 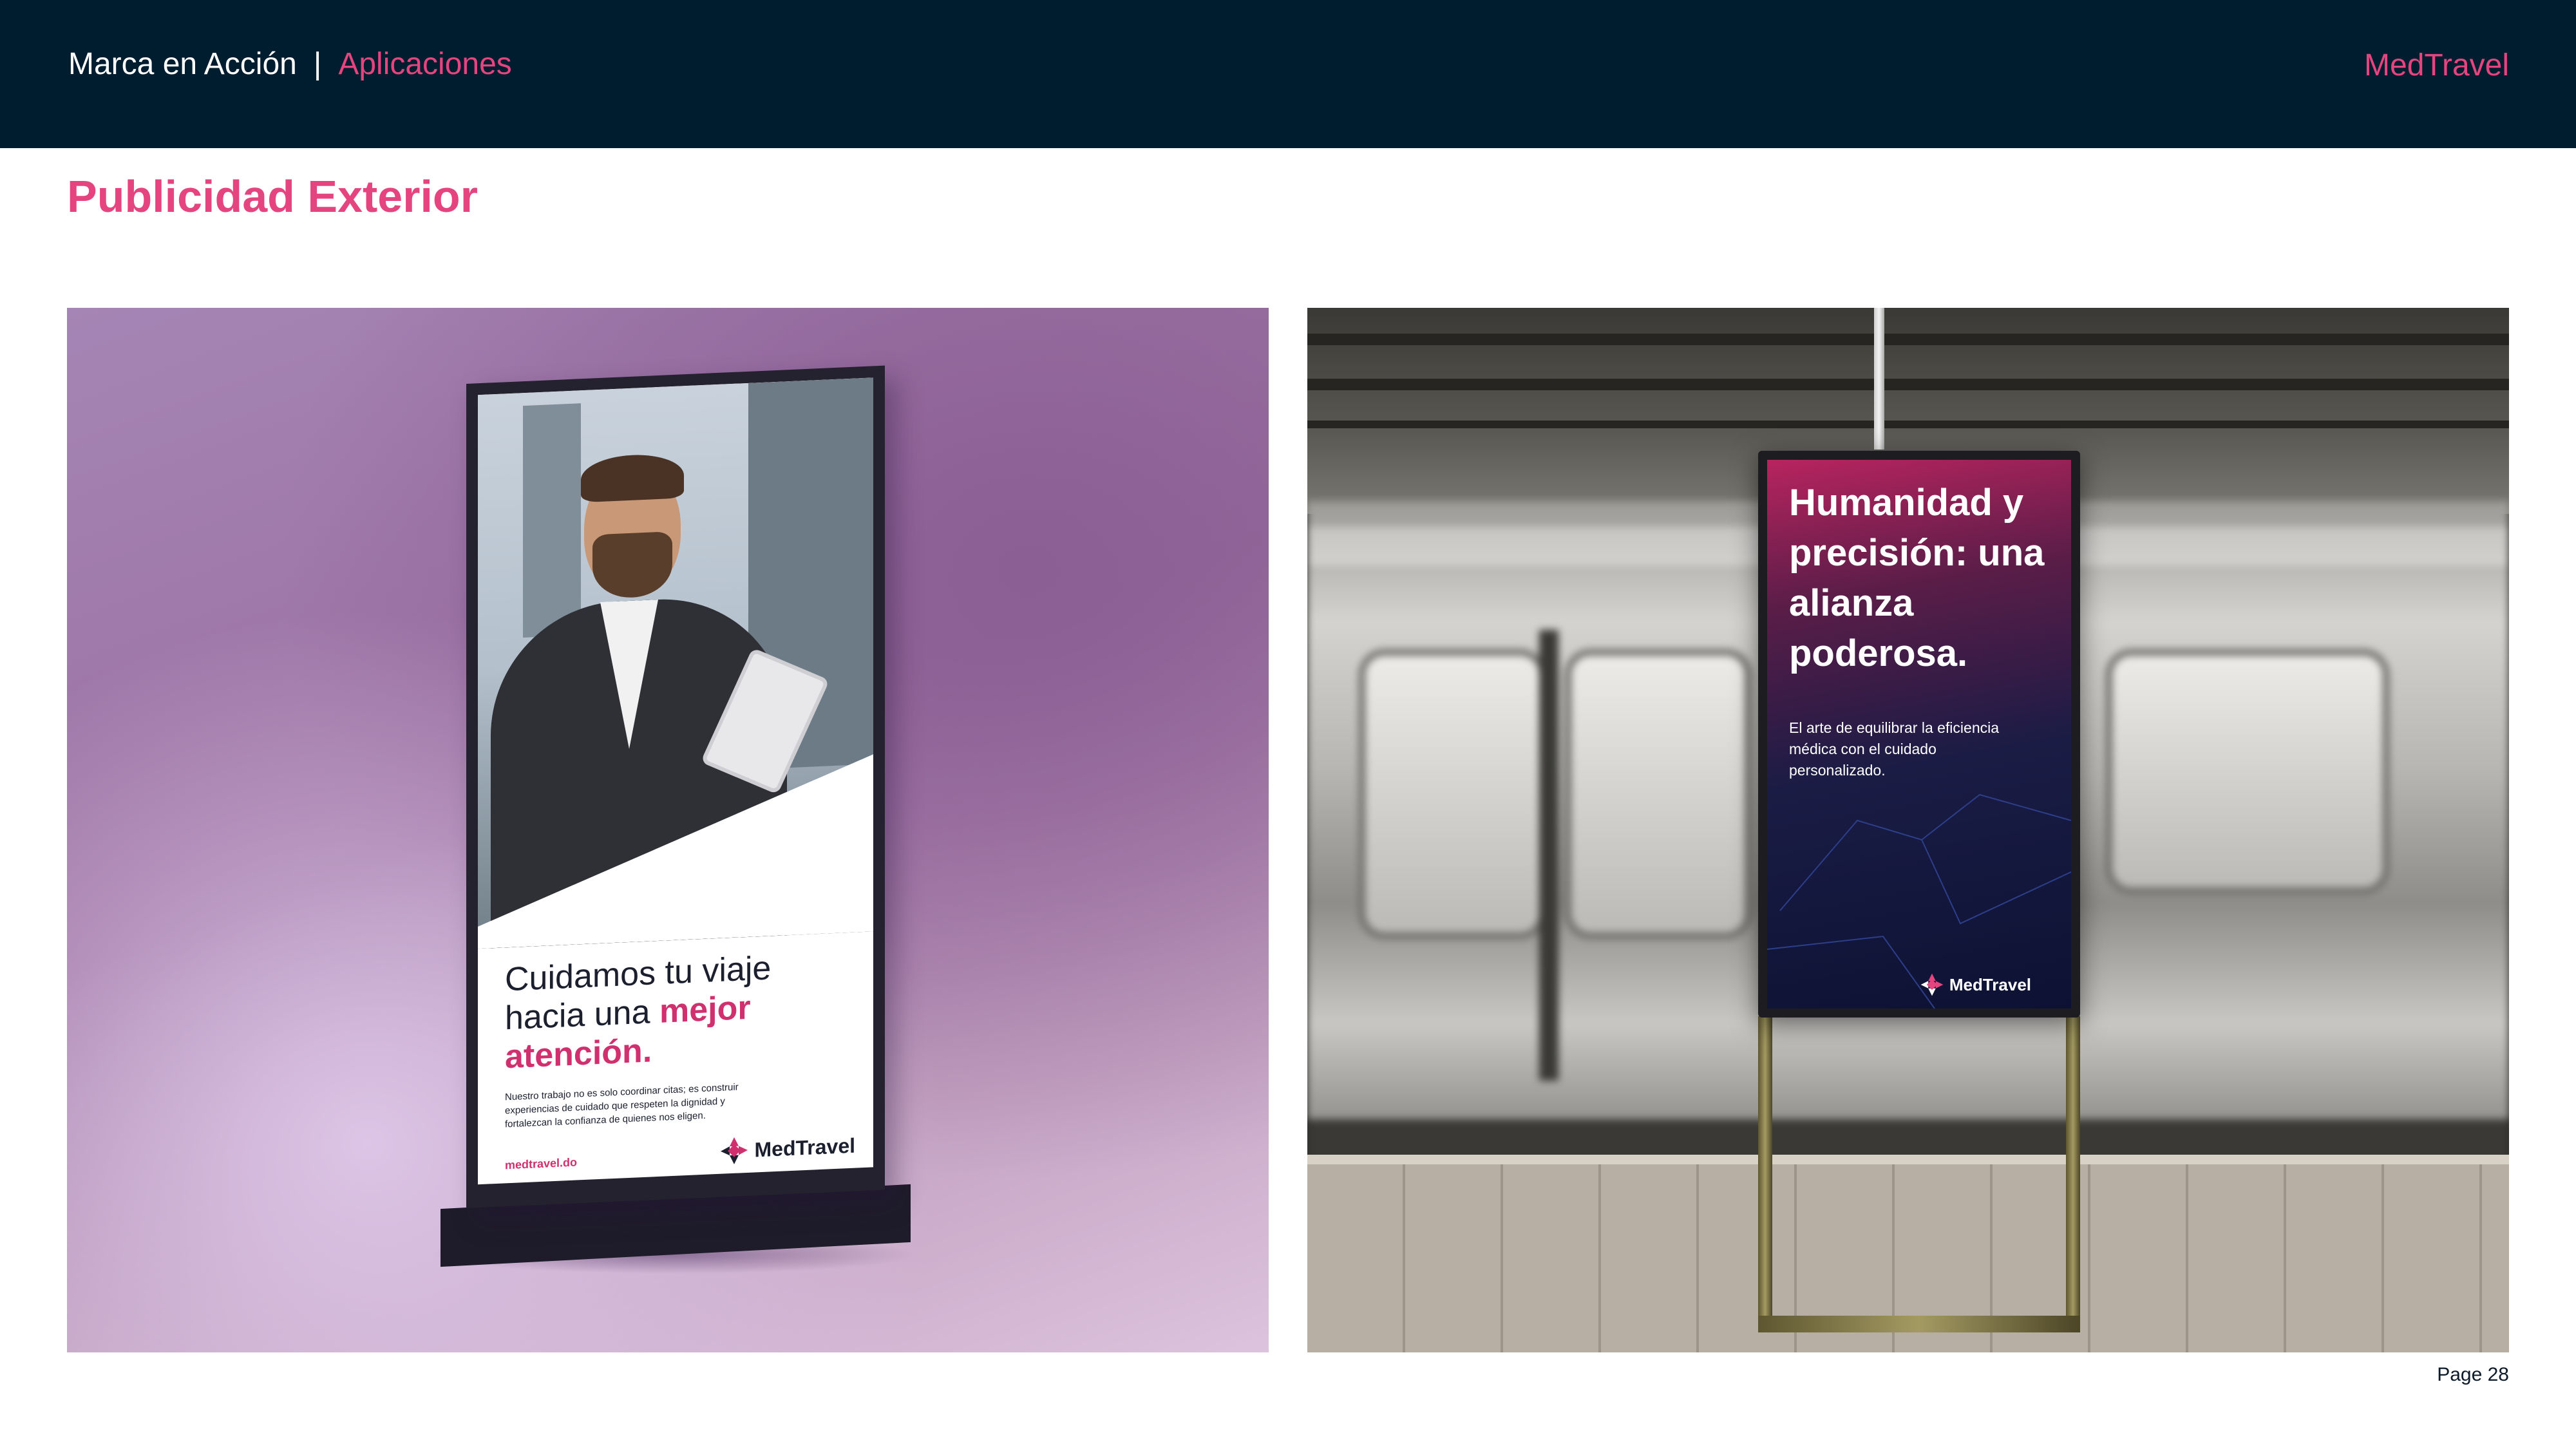 What do you see at coordinates (425, 64) in the screenshot?
I see `breadcrumb-subsection: Aplicaciones` at bounding box center [425, 64].